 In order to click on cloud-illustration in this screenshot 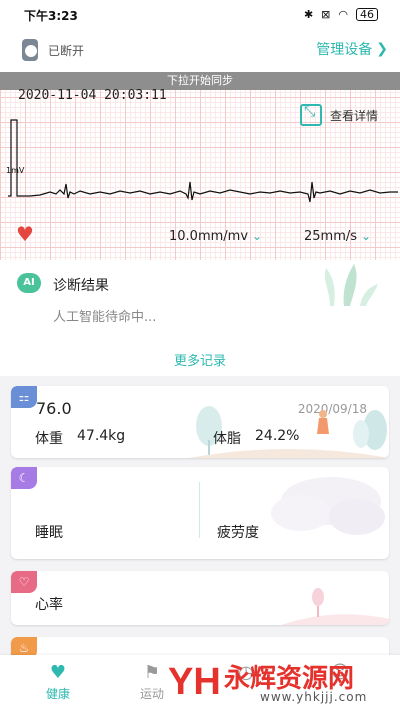, I will do `click(328, 506)`.